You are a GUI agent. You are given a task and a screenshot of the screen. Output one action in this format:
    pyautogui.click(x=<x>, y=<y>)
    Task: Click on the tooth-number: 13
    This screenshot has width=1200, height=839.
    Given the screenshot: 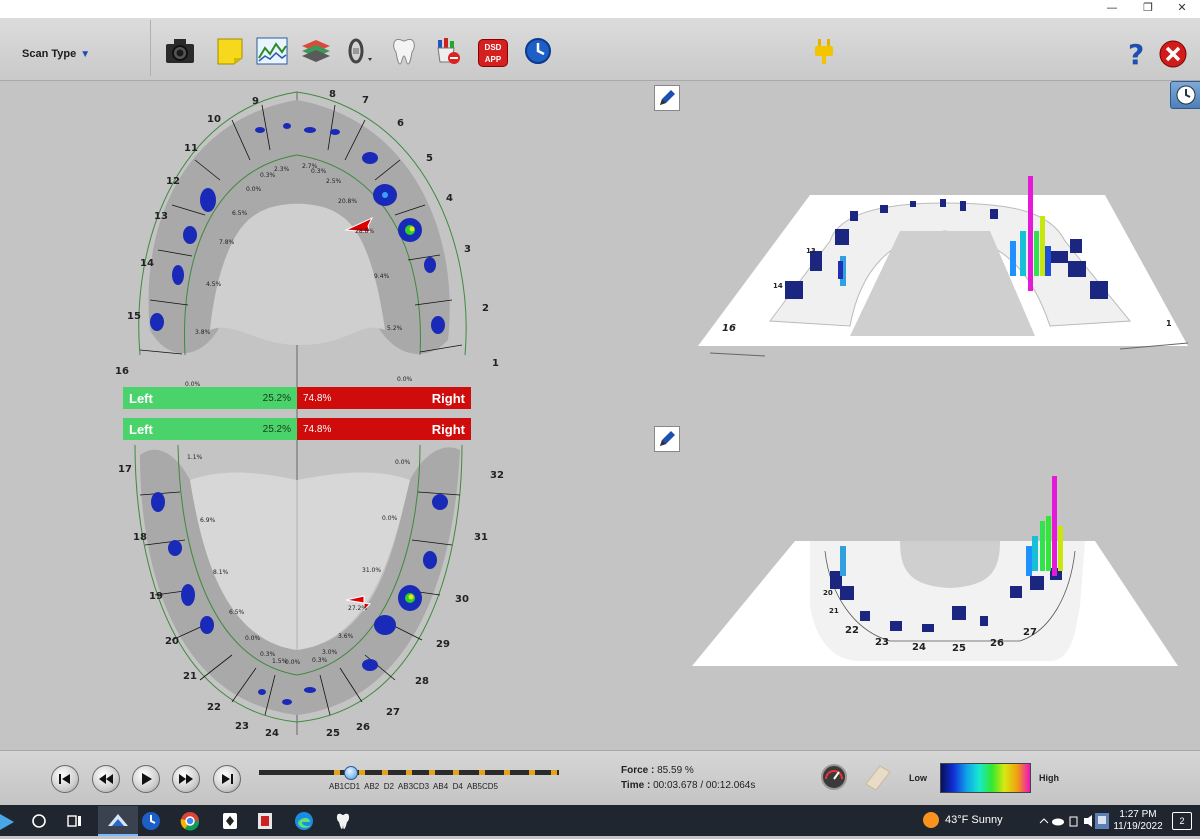 What is the action you would take?
    pyautogui.click(x=161, y=216)
    